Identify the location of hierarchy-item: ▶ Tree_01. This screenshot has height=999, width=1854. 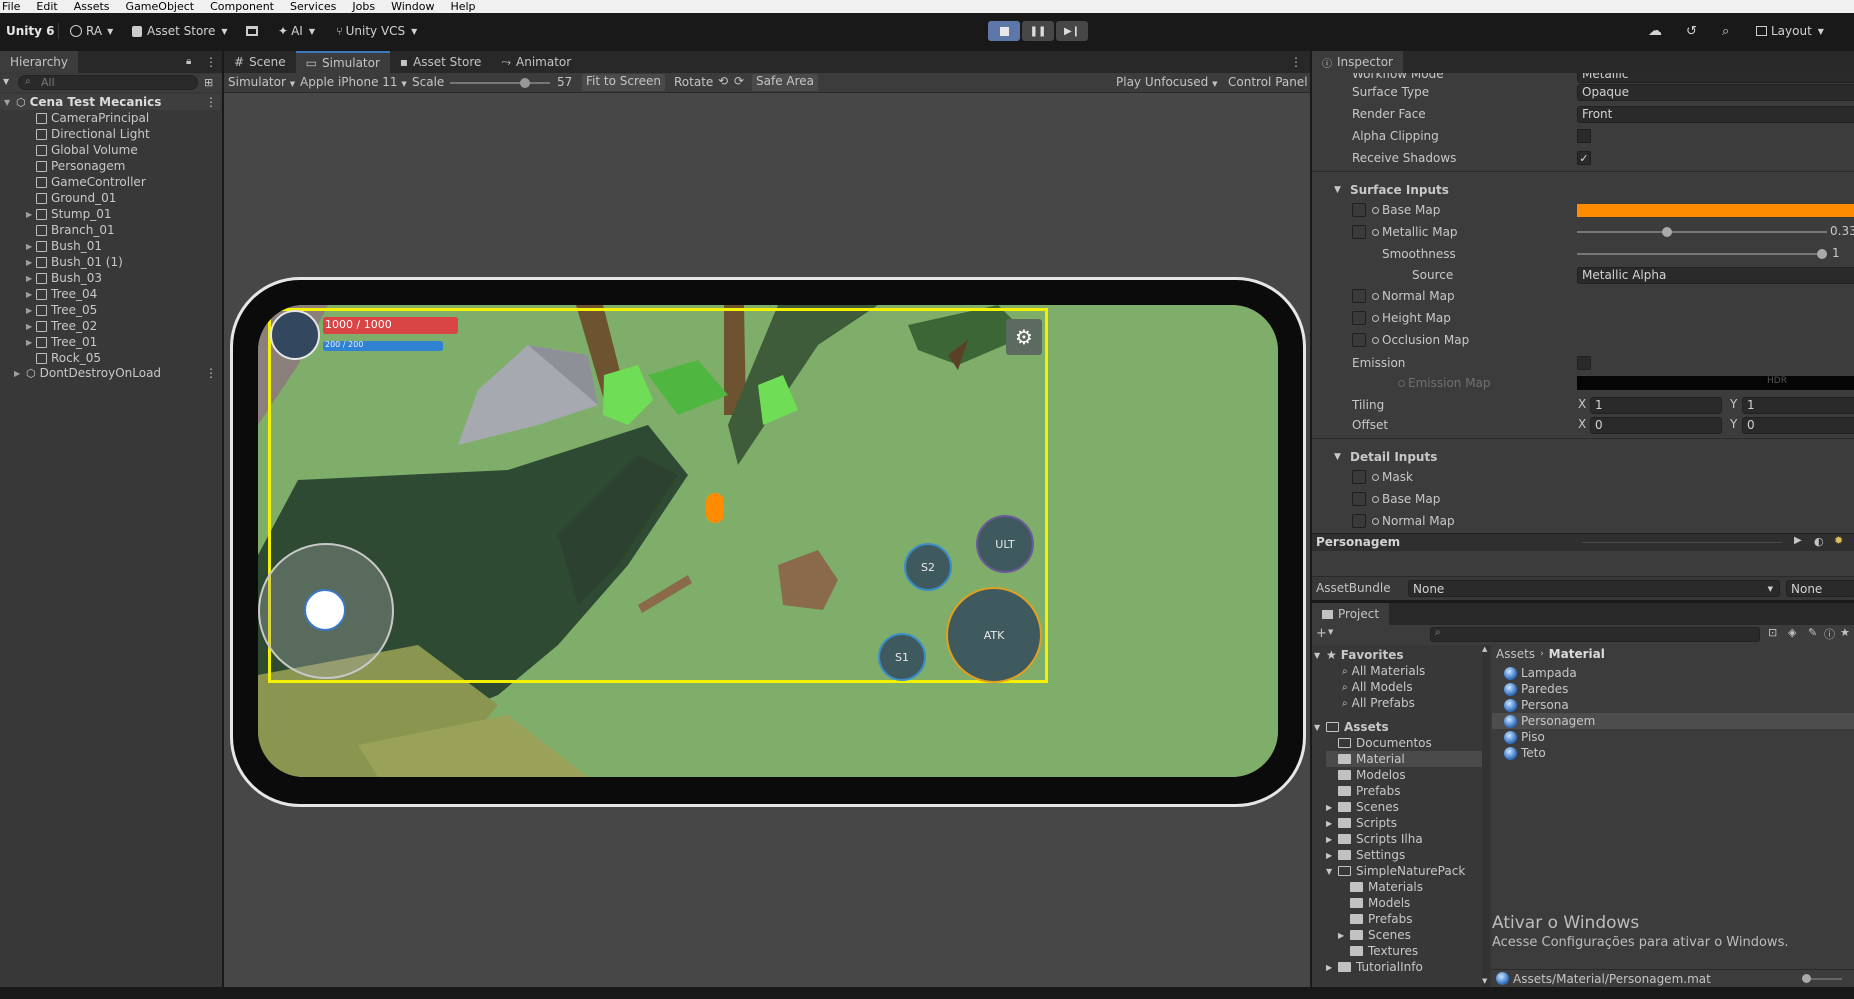
(110, 342).